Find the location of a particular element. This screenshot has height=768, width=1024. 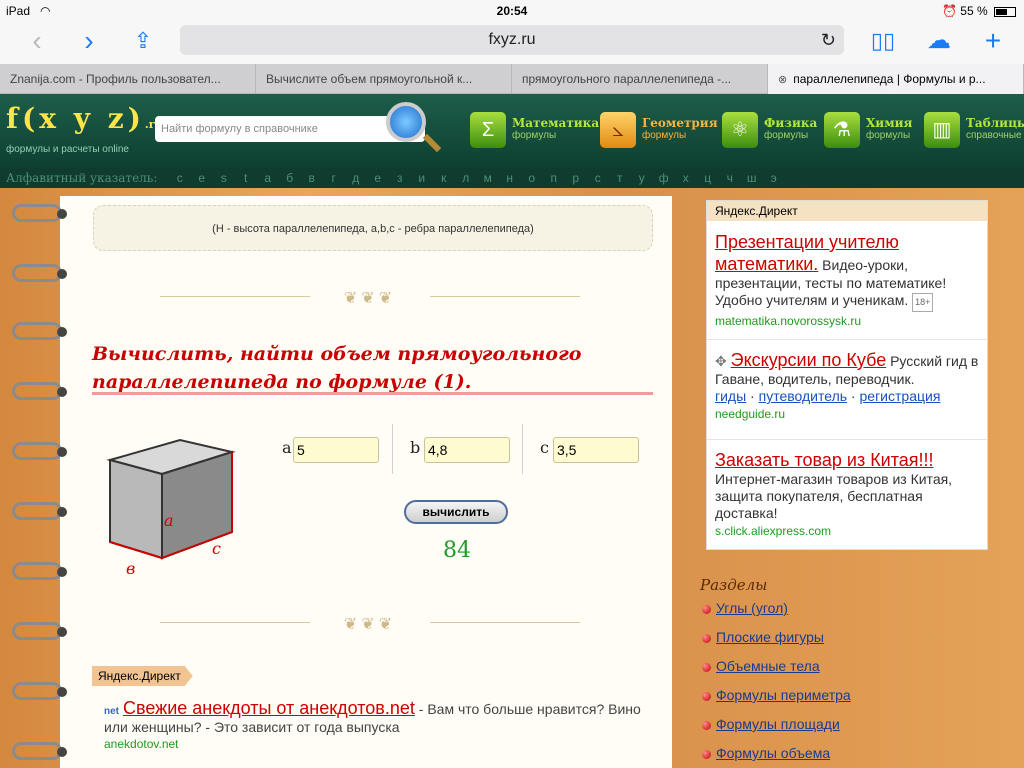

battery-indicator: ⏰ 55 % is located at coordinates (979, 11).